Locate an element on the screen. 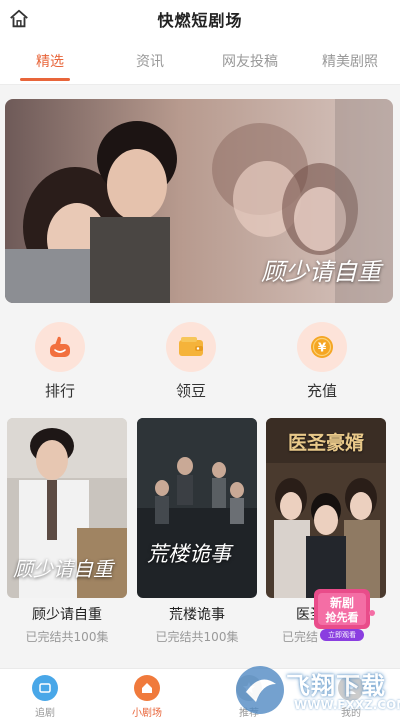 Image resolution: width=400 pixels, height=721 pixels. watermark-text: 飞翔下载 is located at coordinates (336, 686).